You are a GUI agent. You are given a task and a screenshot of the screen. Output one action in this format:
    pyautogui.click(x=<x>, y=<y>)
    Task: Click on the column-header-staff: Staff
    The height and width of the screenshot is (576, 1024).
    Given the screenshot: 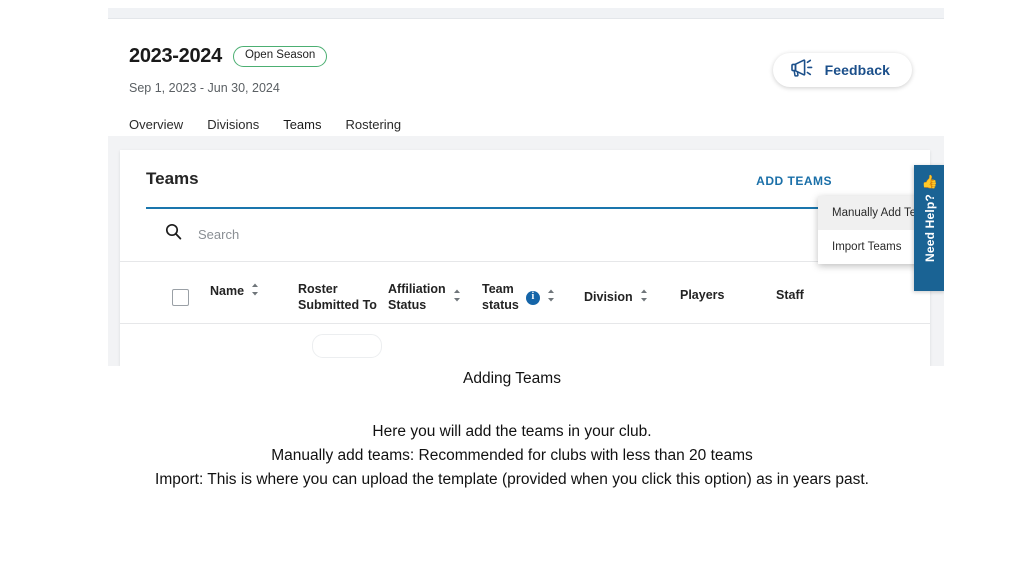 What is the action you would take?
    pyautogui.click(x=790, y=296)
    